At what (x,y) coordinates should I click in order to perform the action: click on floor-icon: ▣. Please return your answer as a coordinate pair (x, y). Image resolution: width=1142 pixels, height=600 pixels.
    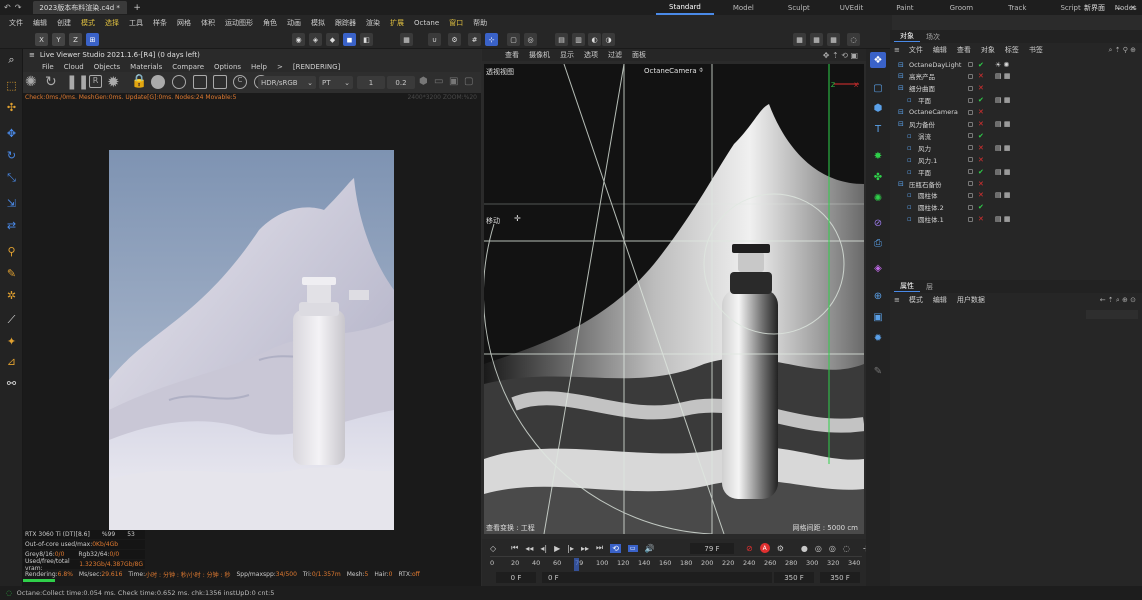
    Looking at the image, I should click on (878, 317).